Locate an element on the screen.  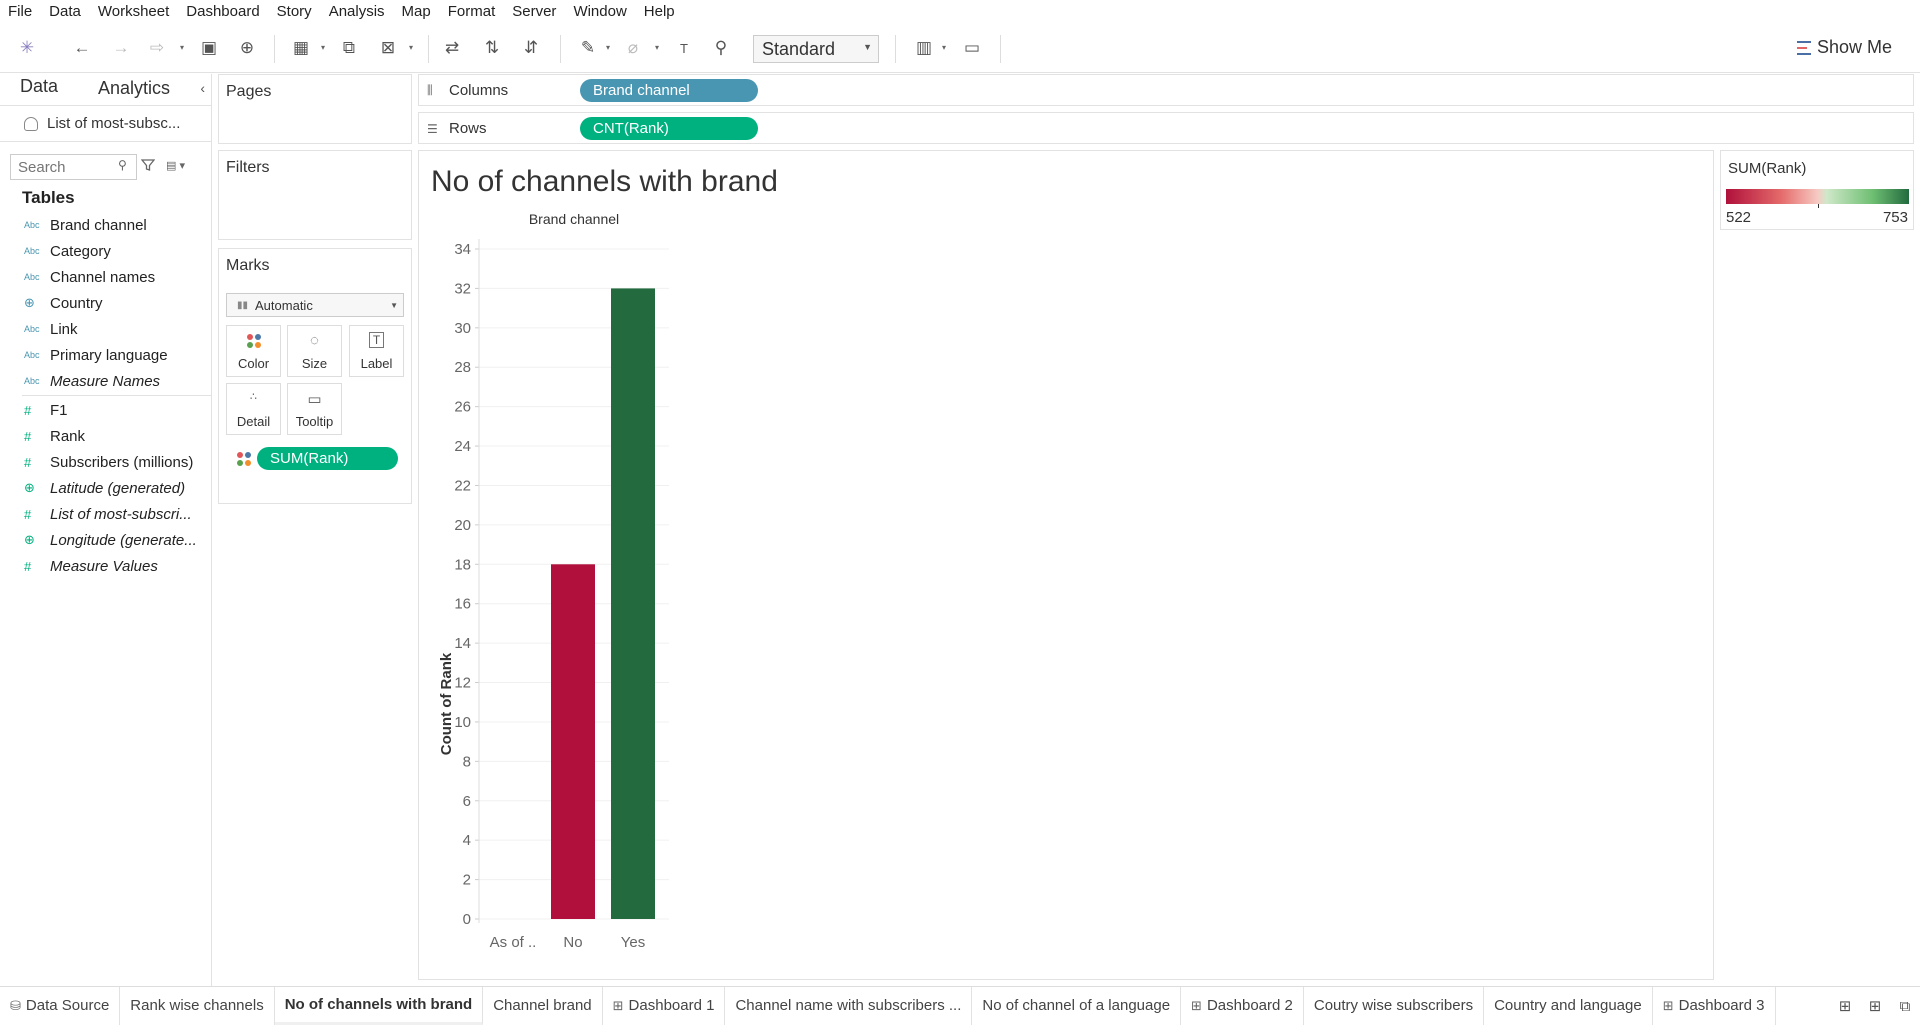
tab-coutry-wise-subscribers: Coutry wise subscribers is located at coordinates (1394, 1005).